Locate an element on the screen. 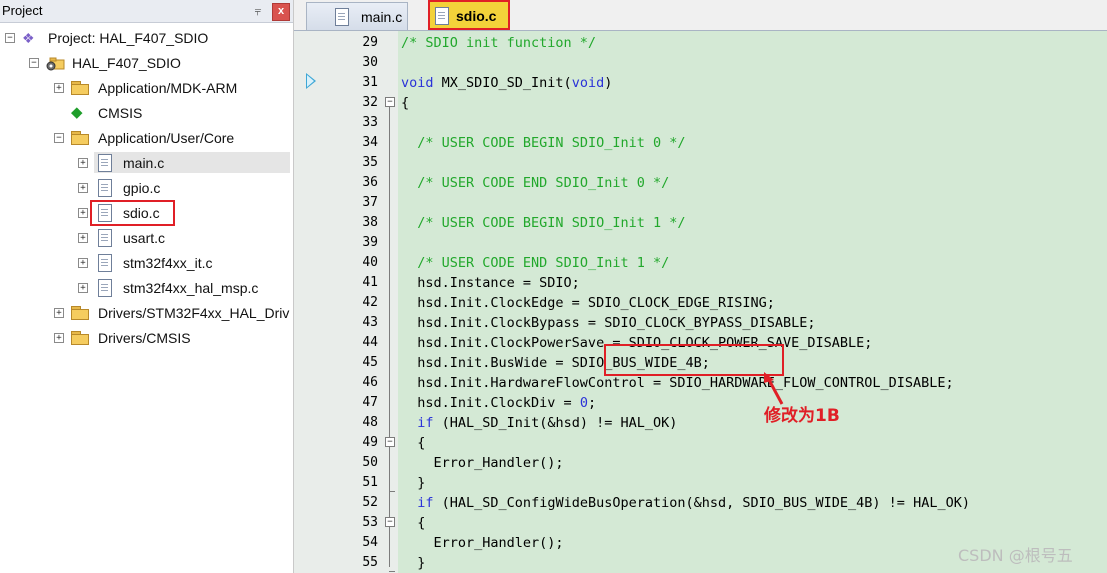 The image size is (1107, 573). tree-item-usart-c: + usart.c is located at coordinates (145, 238).